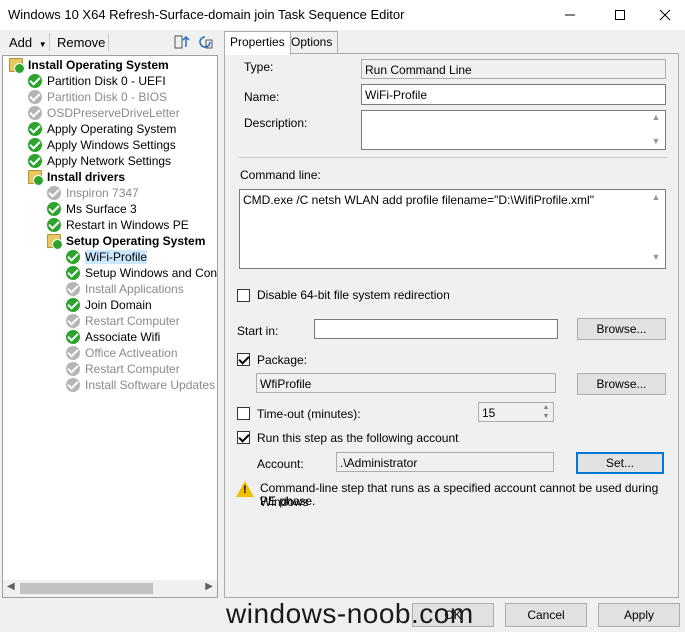 This screenshot has width=685, height=632. Describe the element at coordinates (102, 193) in the screenshot. I see `tree-item-label: Inspiron 7347` at that location.